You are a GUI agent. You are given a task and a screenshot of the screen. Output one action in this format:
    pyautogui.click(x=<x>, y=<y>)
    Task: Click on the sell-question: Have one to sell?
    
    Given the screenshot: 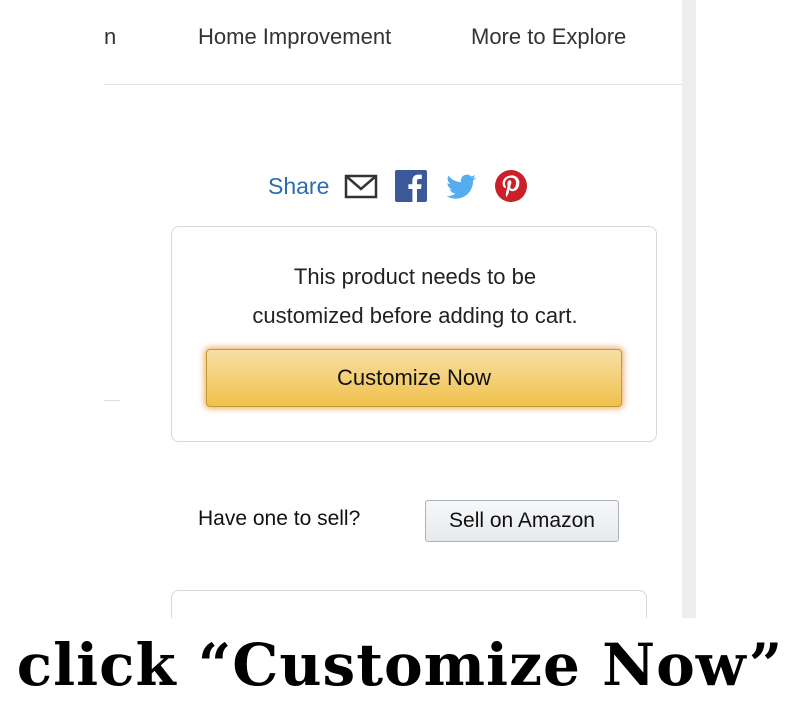 What is the action you would take?
    pyautogui.click(x=279, y=518)
    